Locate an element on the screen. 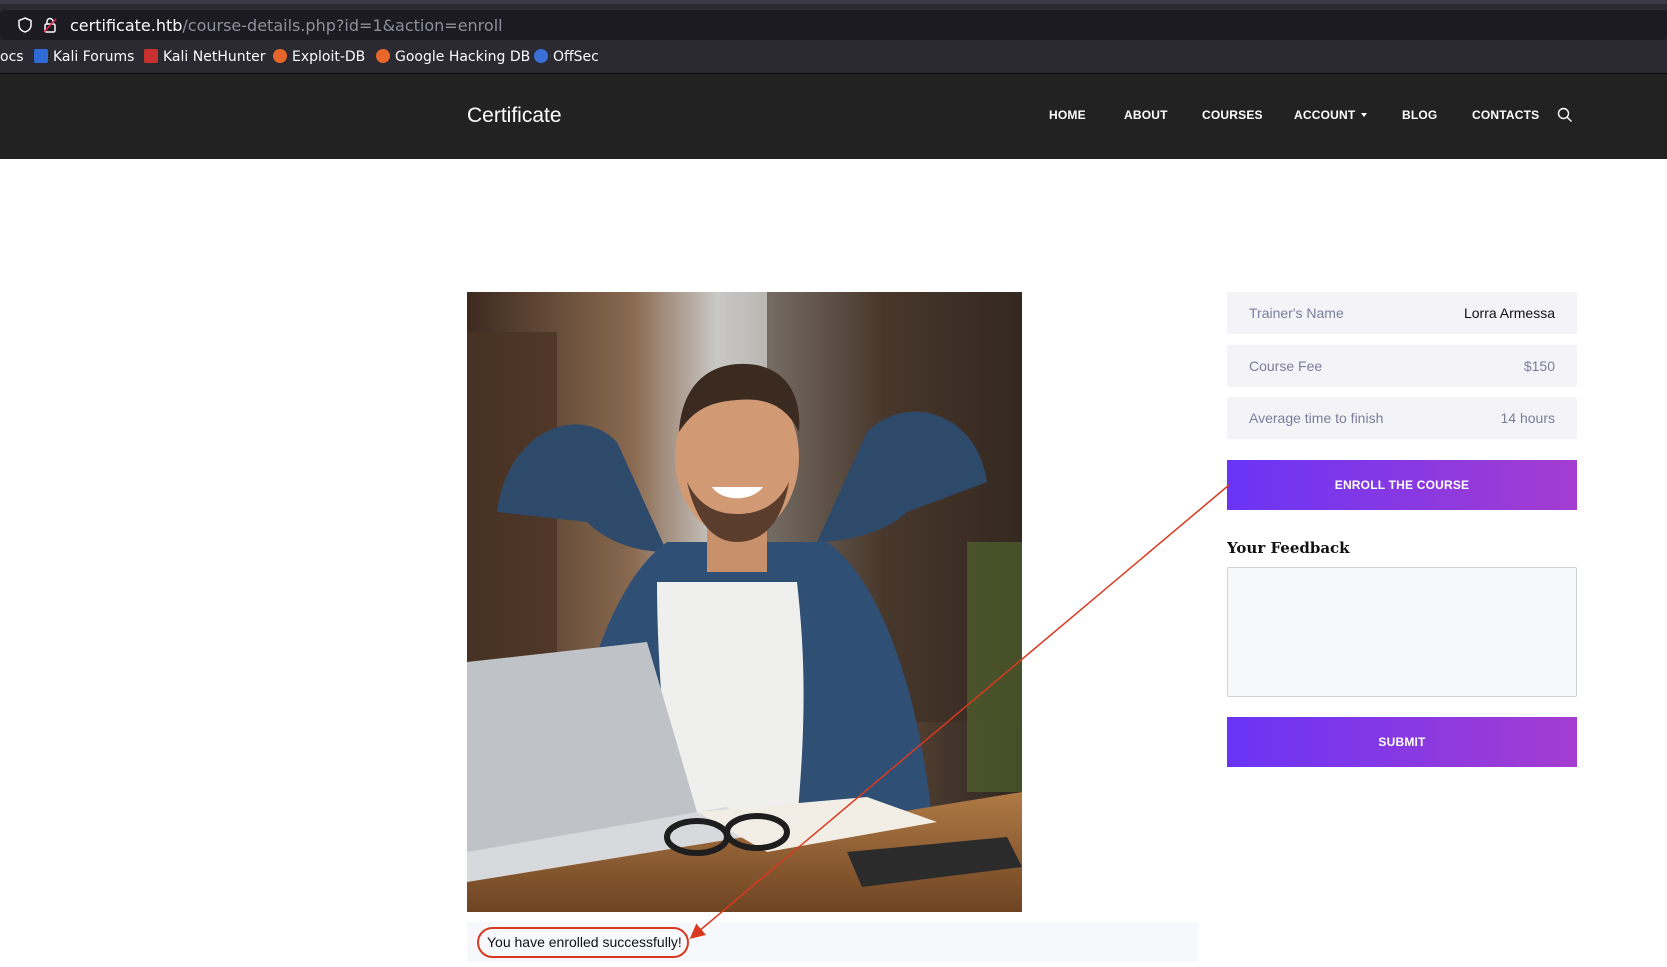 Image resolution: width=1667 pixels, height=967 pixels. bookmark-kali-forums: Kali Forums is located at coordinates (84, 57).